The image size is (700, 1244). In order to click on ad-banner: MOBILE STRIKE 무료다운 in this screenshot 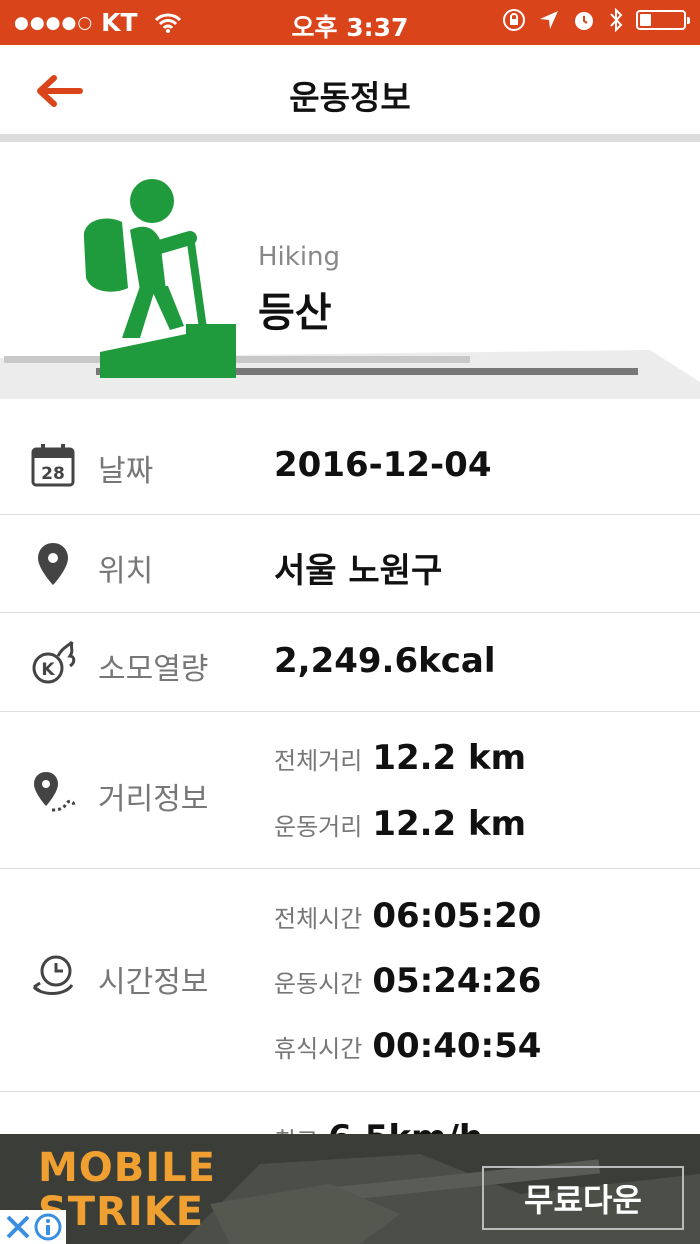, I will do `click(350, 1189)`.